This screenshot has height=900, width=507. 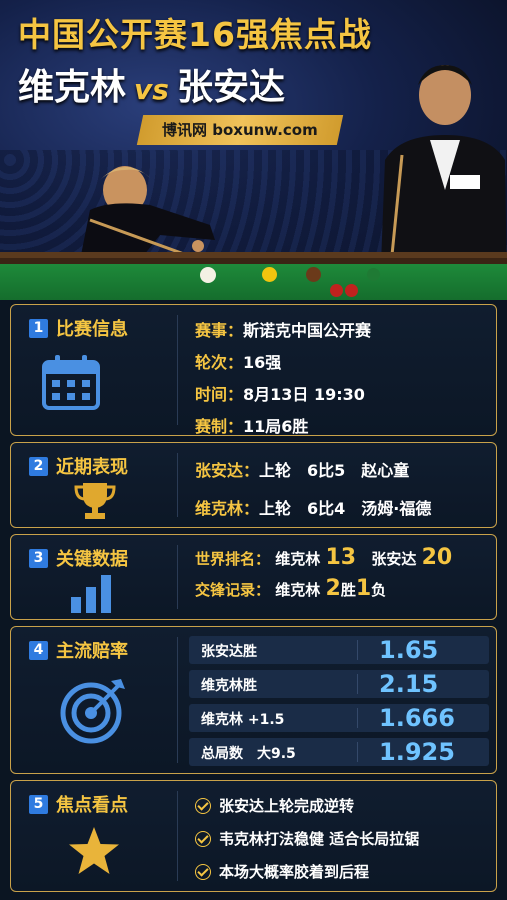 I want to click on info-row: 轮次：16强, so click(x=283, y=361).